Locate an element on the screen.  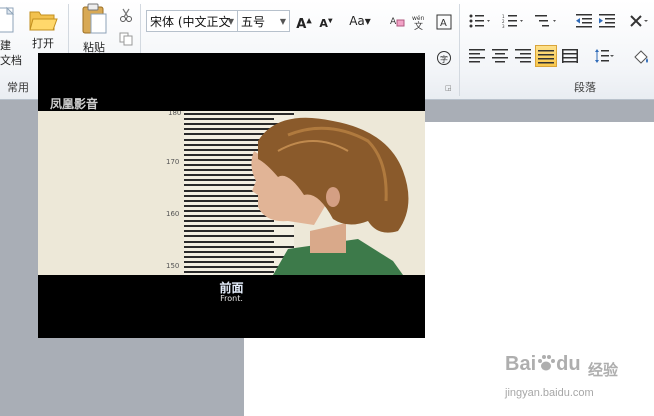
clear-format-icon: A is located at coordinates (397, 22).